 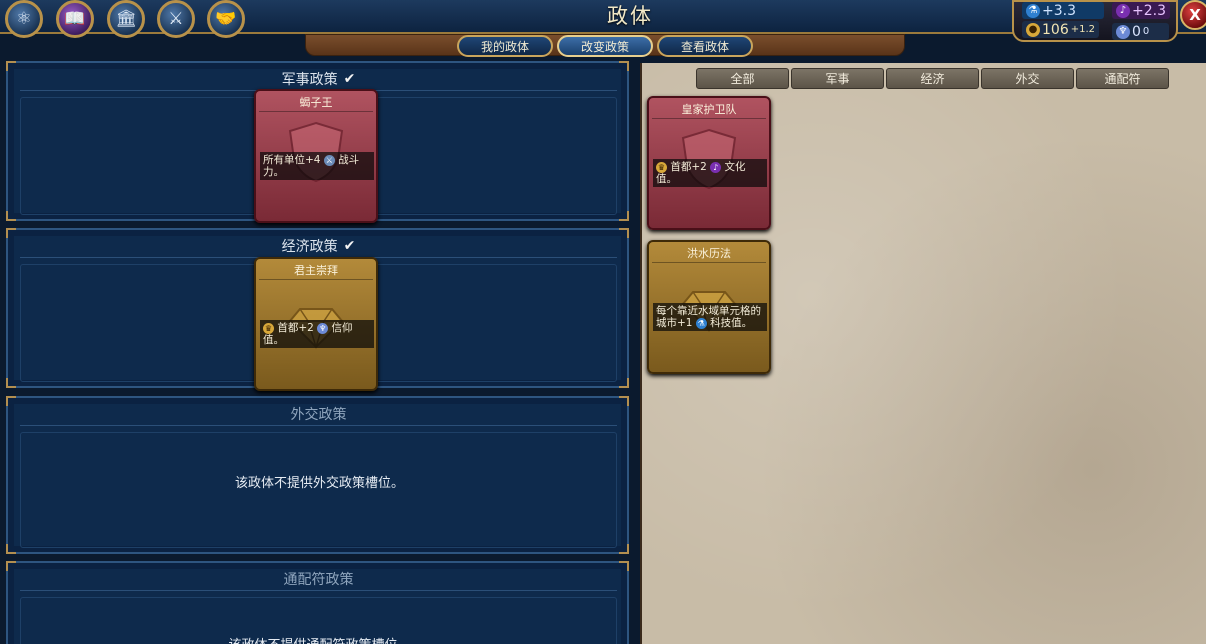 I want to click on sword-icon: ⚔, so click(x=329, y=160).